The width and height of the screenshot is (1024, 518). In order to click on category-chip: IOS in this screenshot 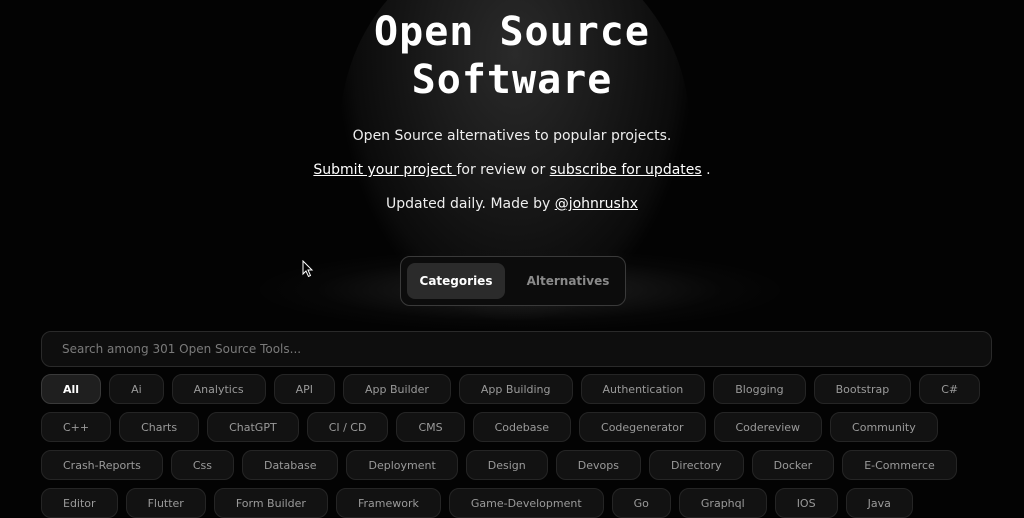, I will do `click(806, 503)`.